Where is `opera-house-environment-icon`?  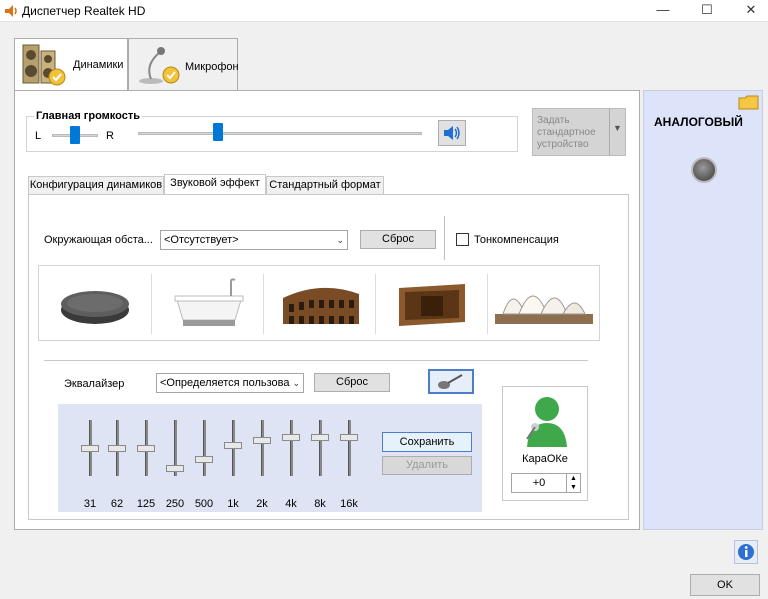
opera-house-environment-icon is located at coordinates (543, 303).